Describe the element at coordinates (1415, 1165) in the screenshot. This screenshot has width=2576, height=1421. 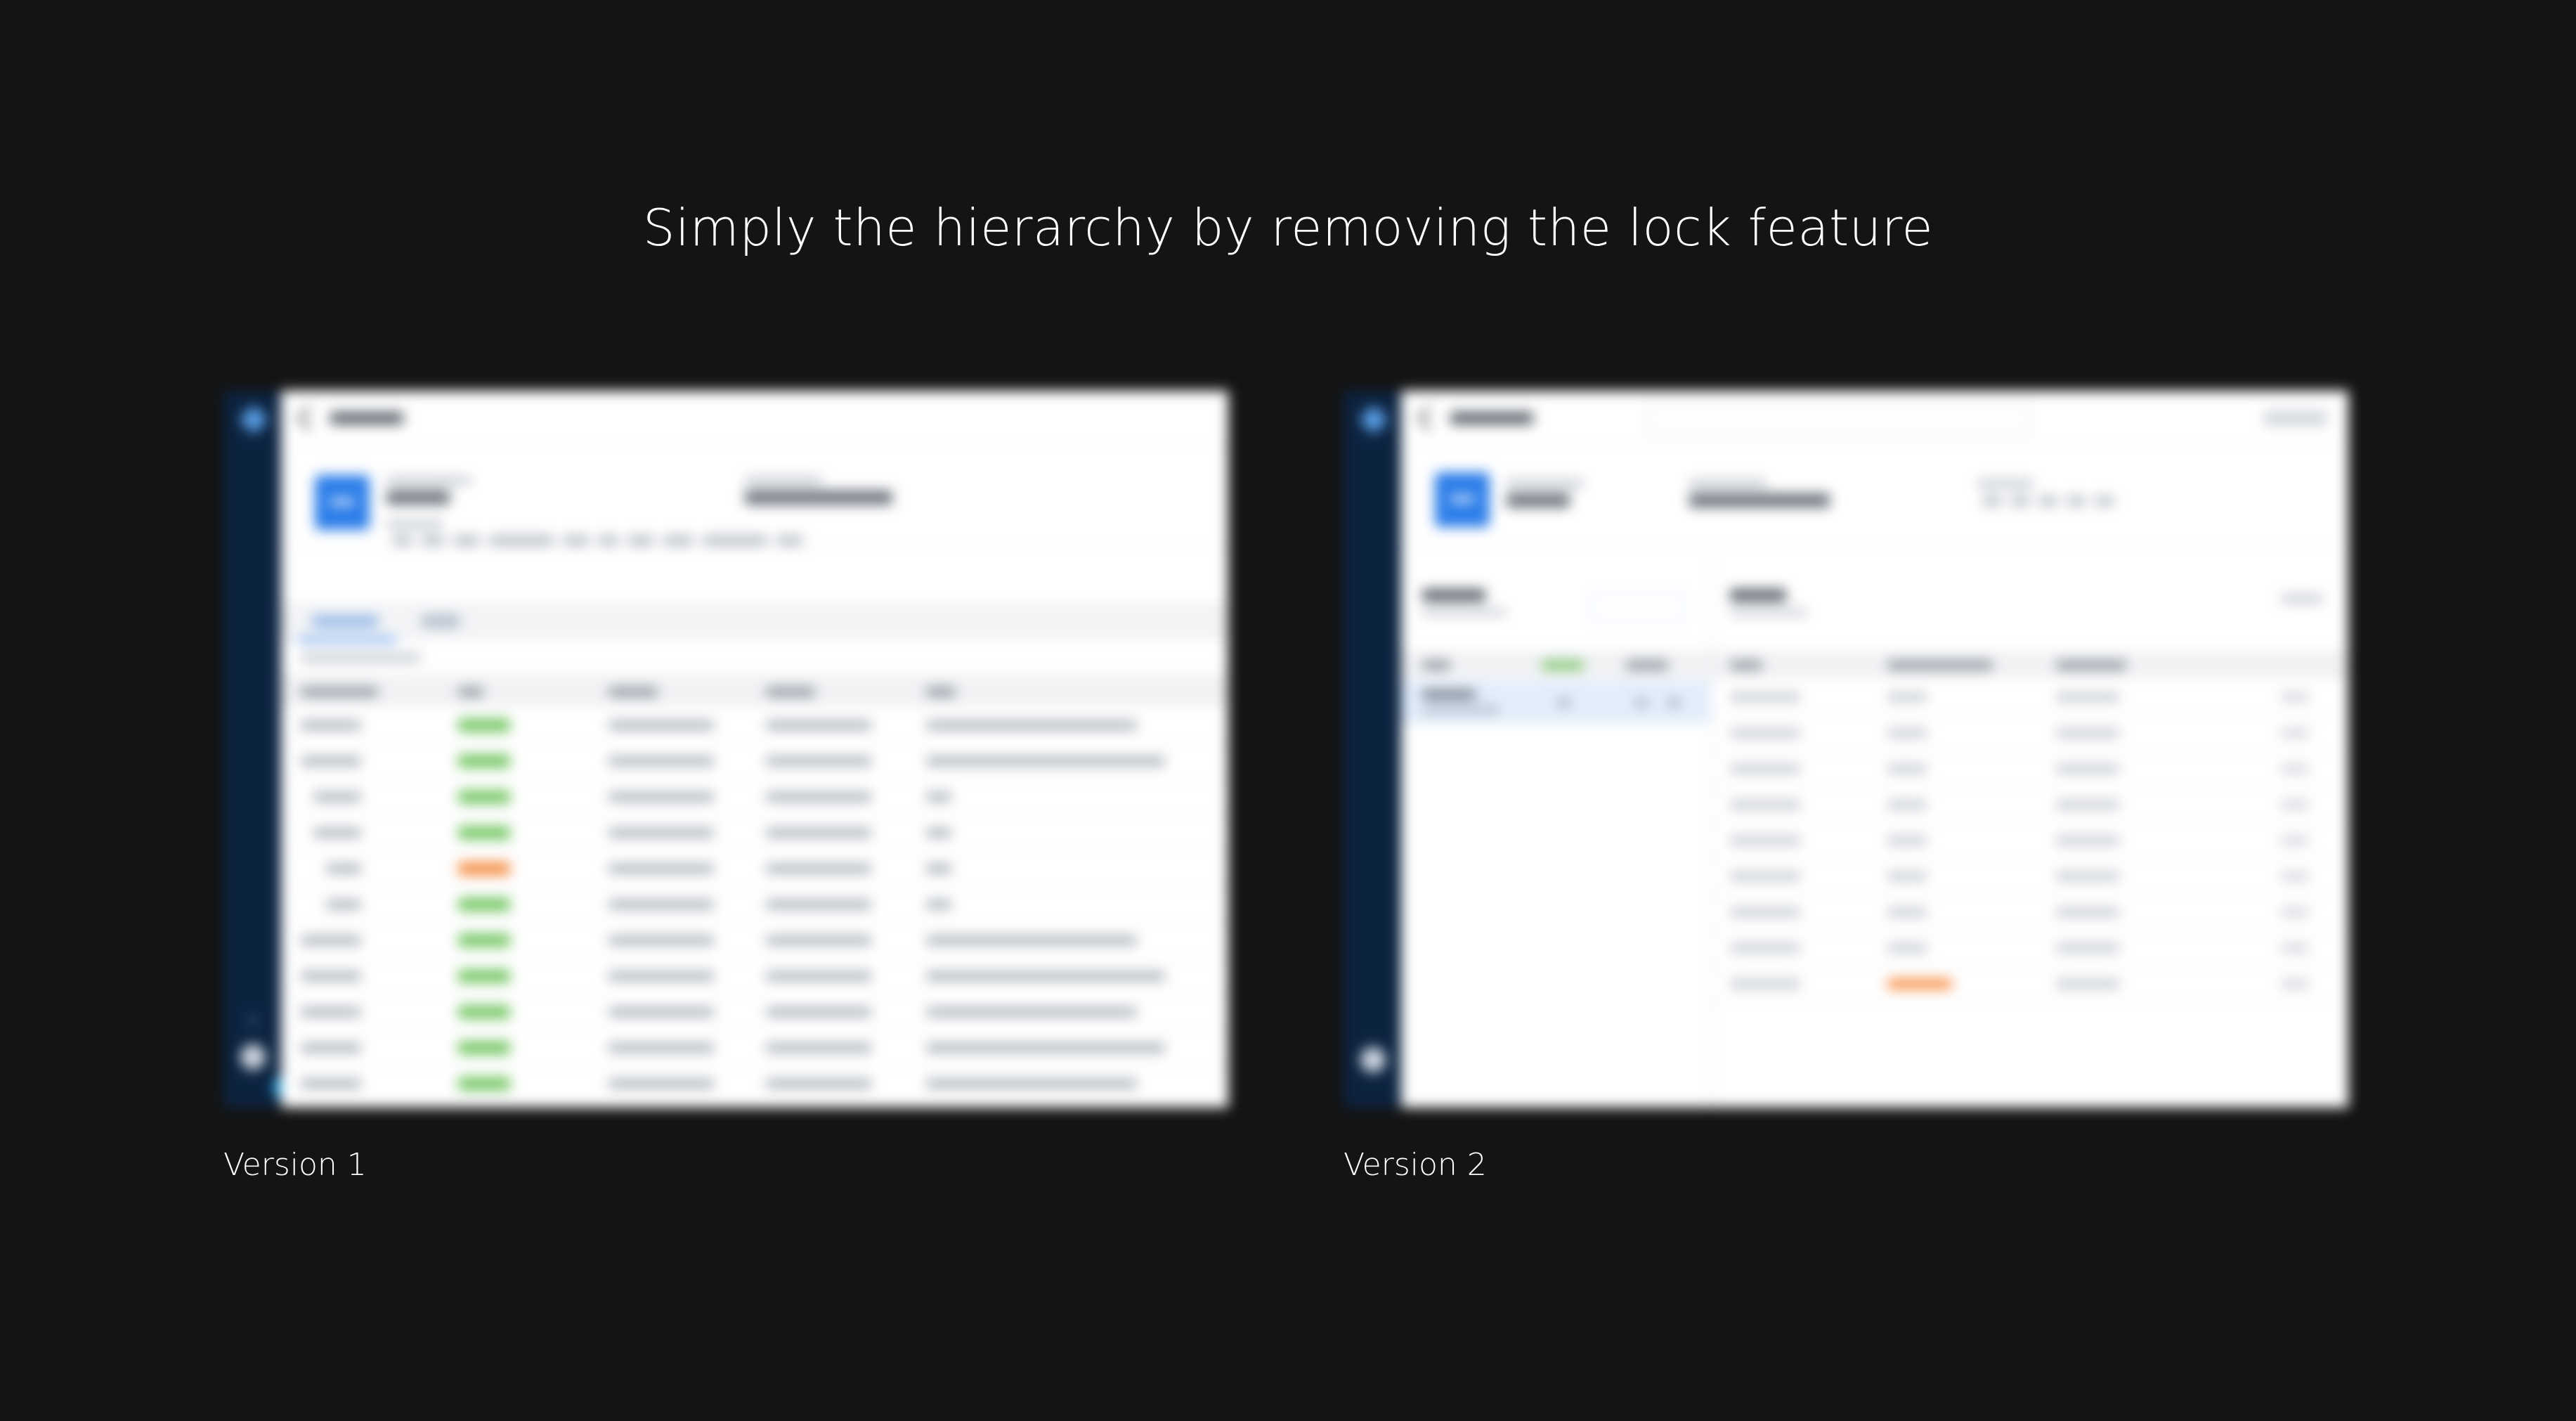
I see `version-caption: Version 2` at that location.